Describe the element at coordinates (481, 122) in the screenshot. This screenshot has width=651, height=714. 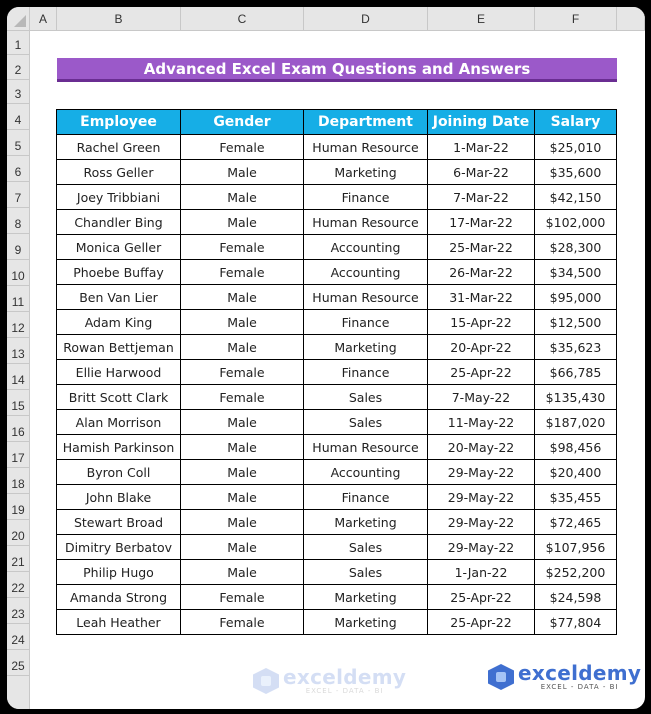
I see `column-header-joining-date: Joining Date` at that location.